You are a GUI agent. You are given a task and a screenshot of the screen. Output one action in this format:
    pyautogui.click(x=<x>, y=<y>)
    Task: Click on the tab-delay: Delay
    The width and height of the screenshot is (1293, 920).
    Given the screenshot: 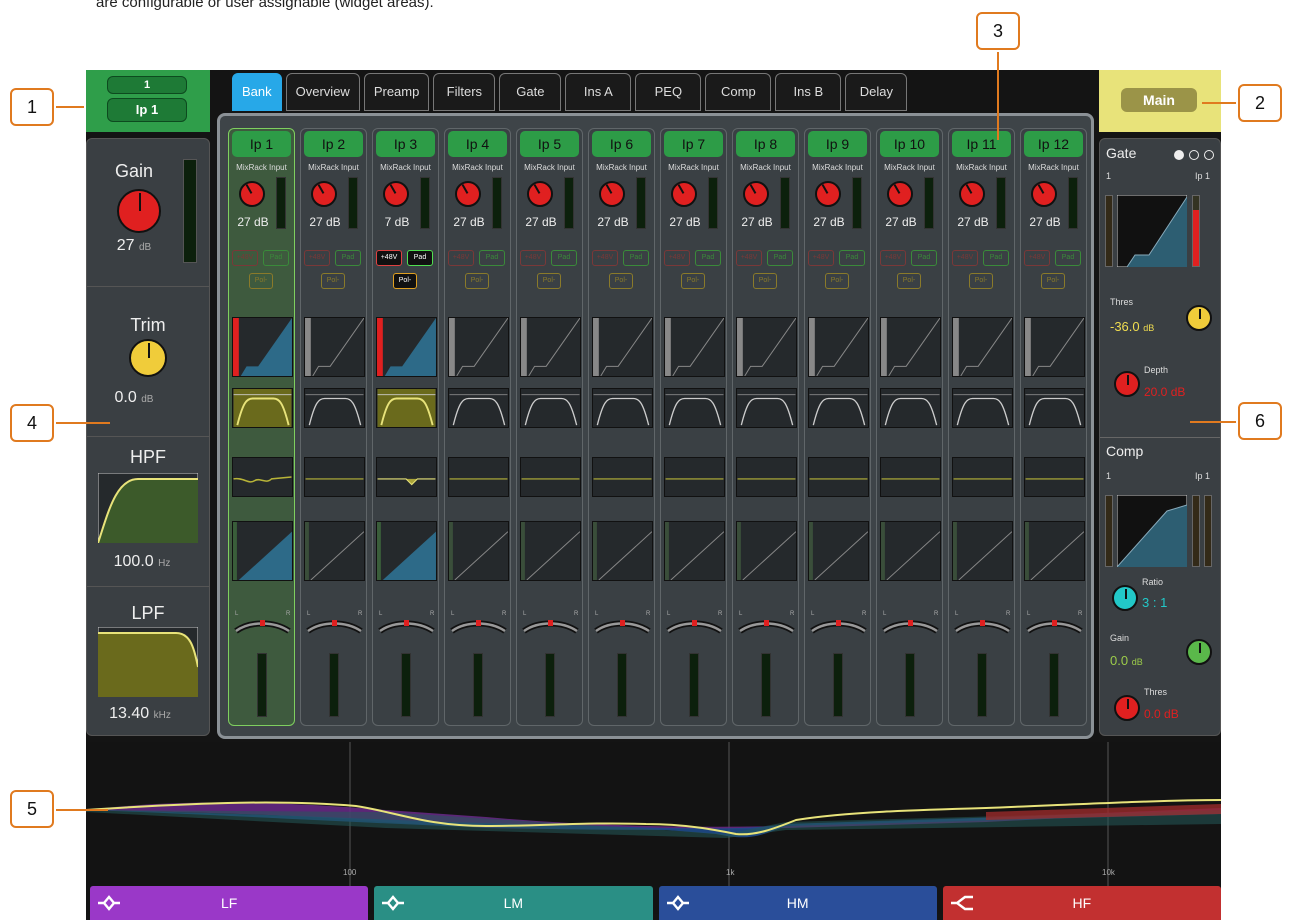 What is the action you would take?
    pyautogui.click(x=876, y=92)
    